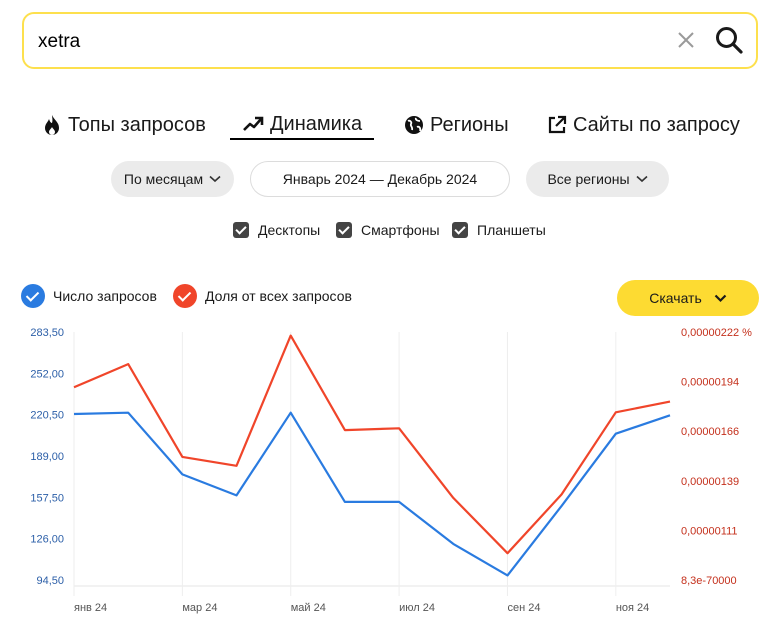 Image resolution: width=770 pixels, height=637 pixels. I want to click on x-tick-label: сен 24, so click(523, 608).